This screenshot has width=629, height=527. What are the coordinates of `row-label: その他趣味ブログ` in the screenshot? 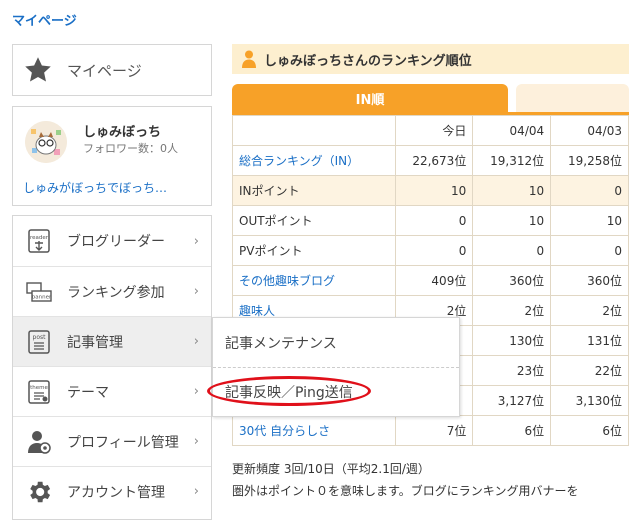 It's located at (314, 280).